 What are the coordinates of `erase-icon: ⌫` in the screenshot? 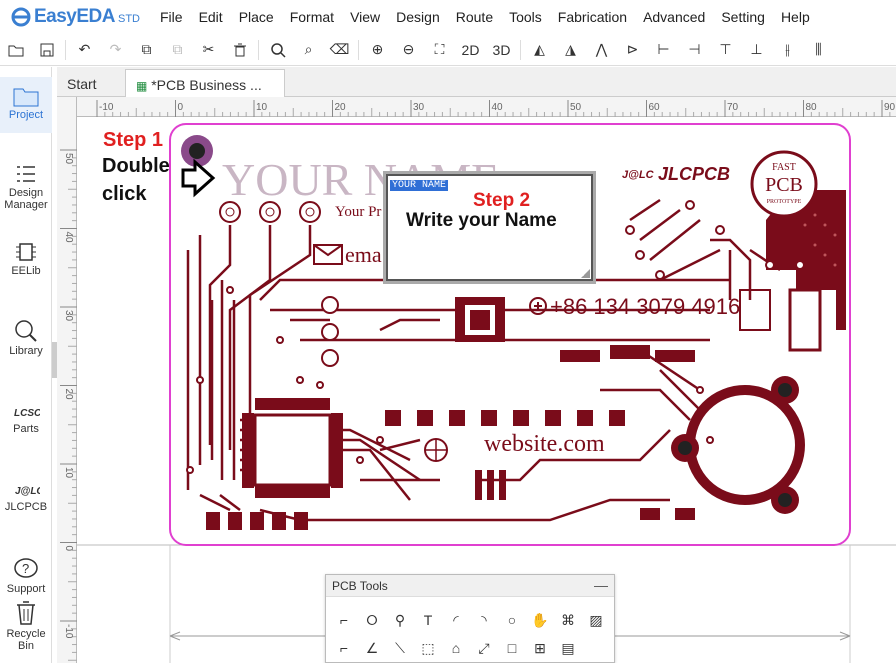 It's located at (339, 50).